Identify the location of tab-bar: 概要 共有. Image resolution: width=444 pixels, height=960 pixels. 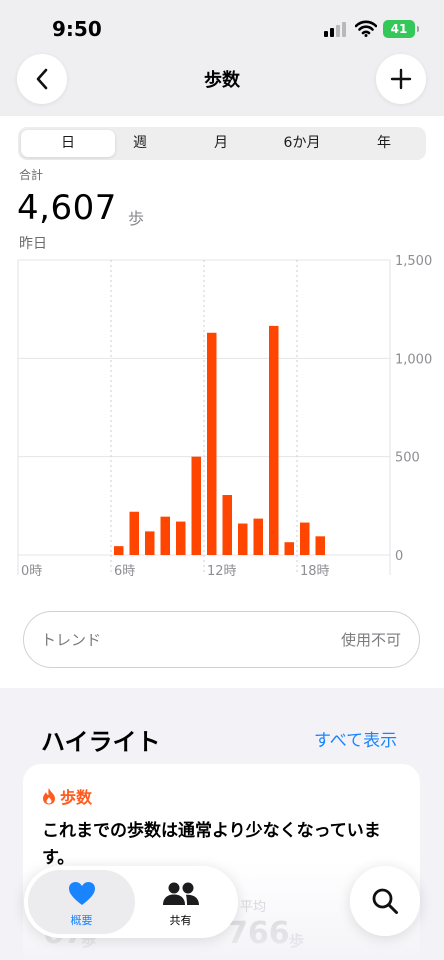
(131, 902).